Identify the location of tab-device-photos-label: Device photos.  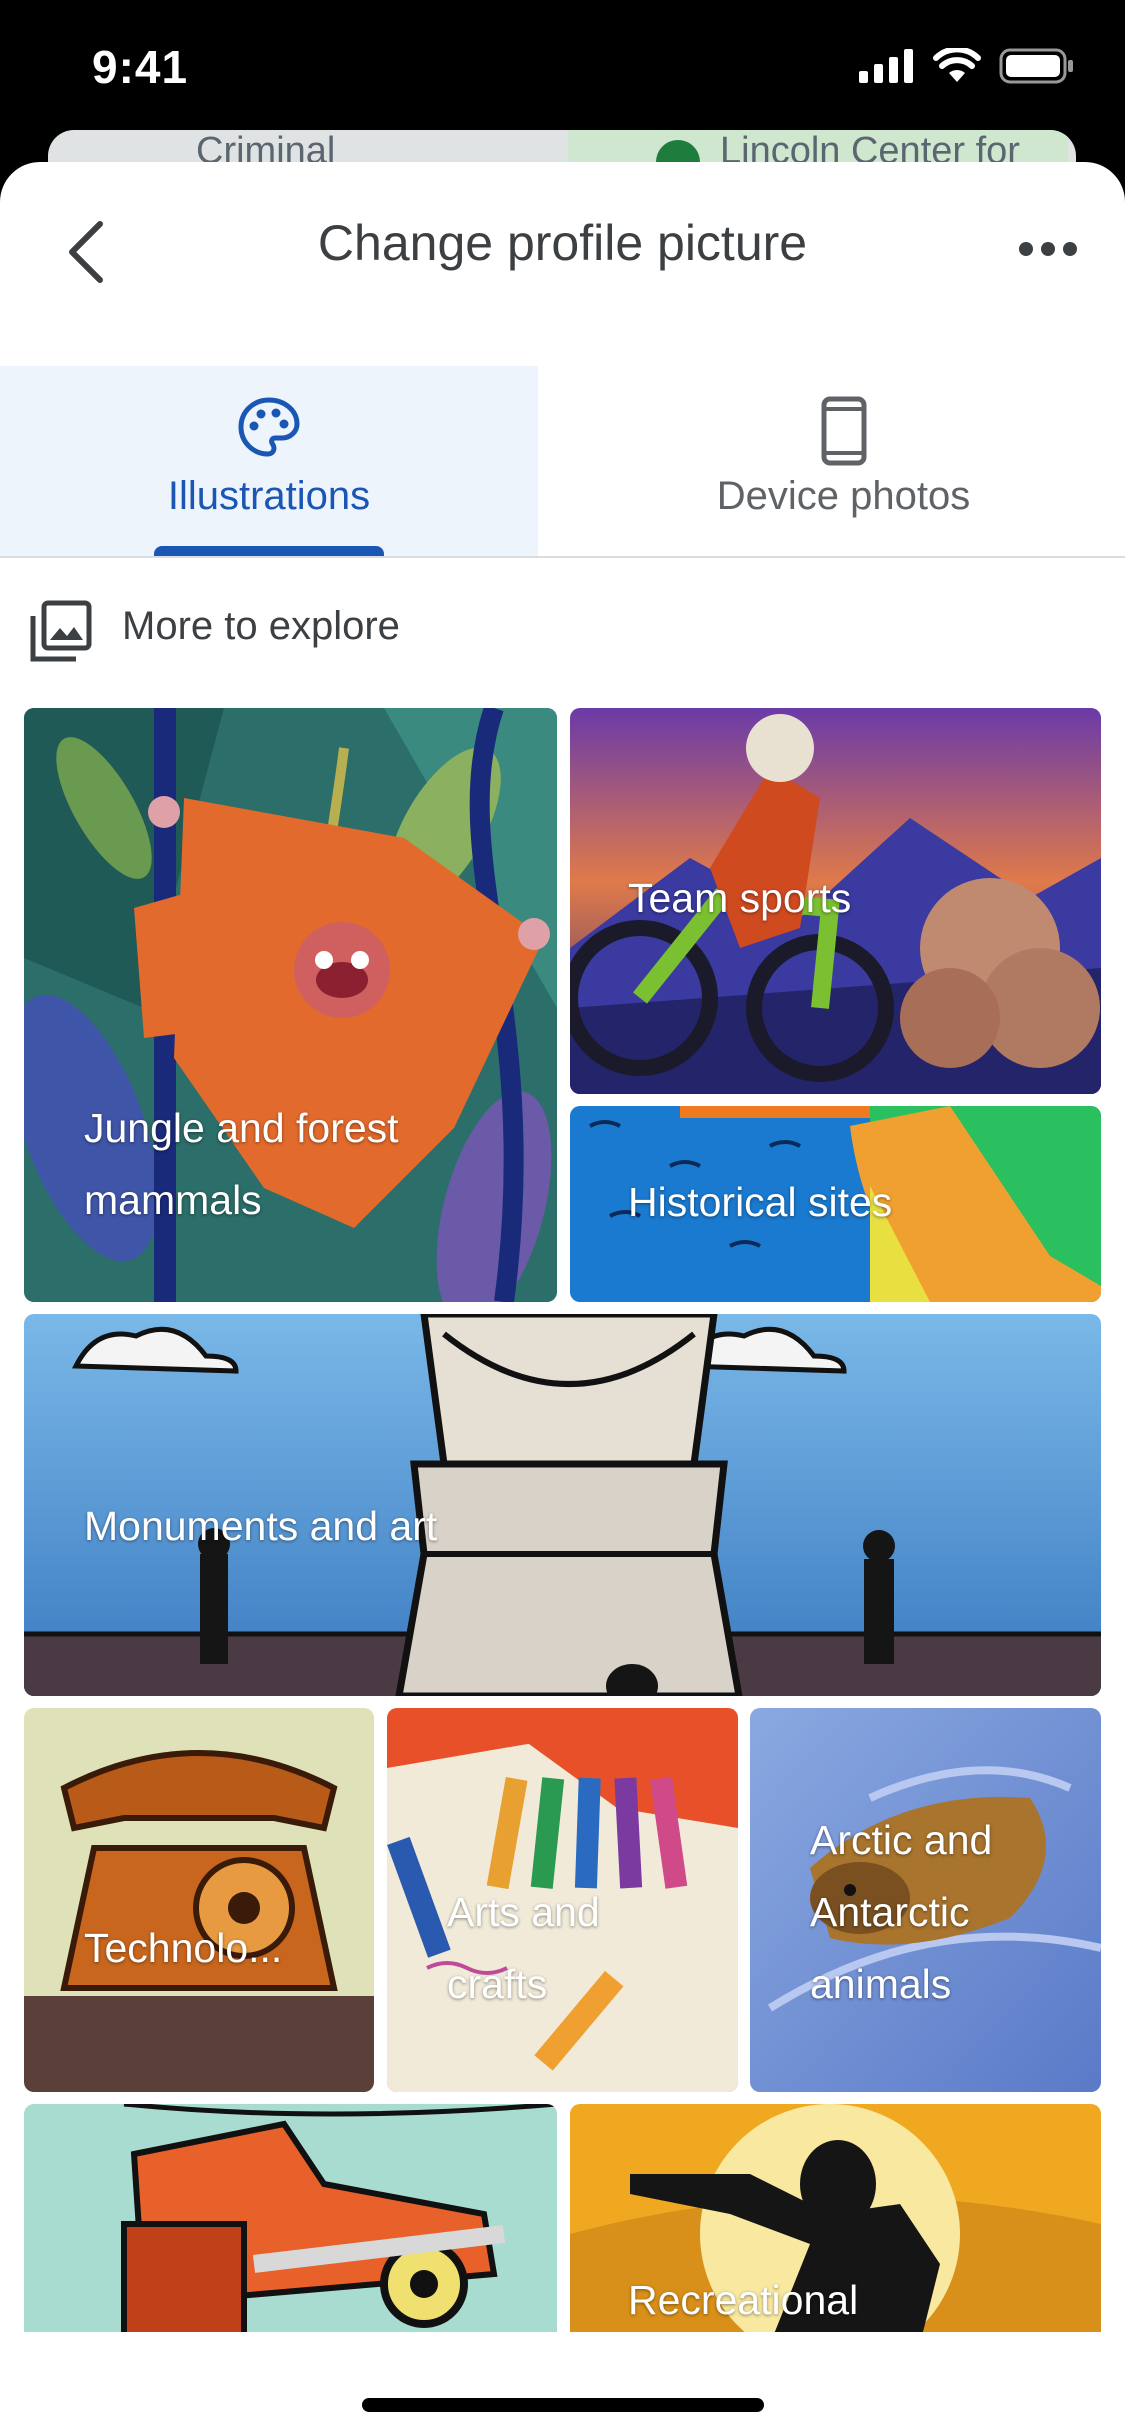
(843, 496).